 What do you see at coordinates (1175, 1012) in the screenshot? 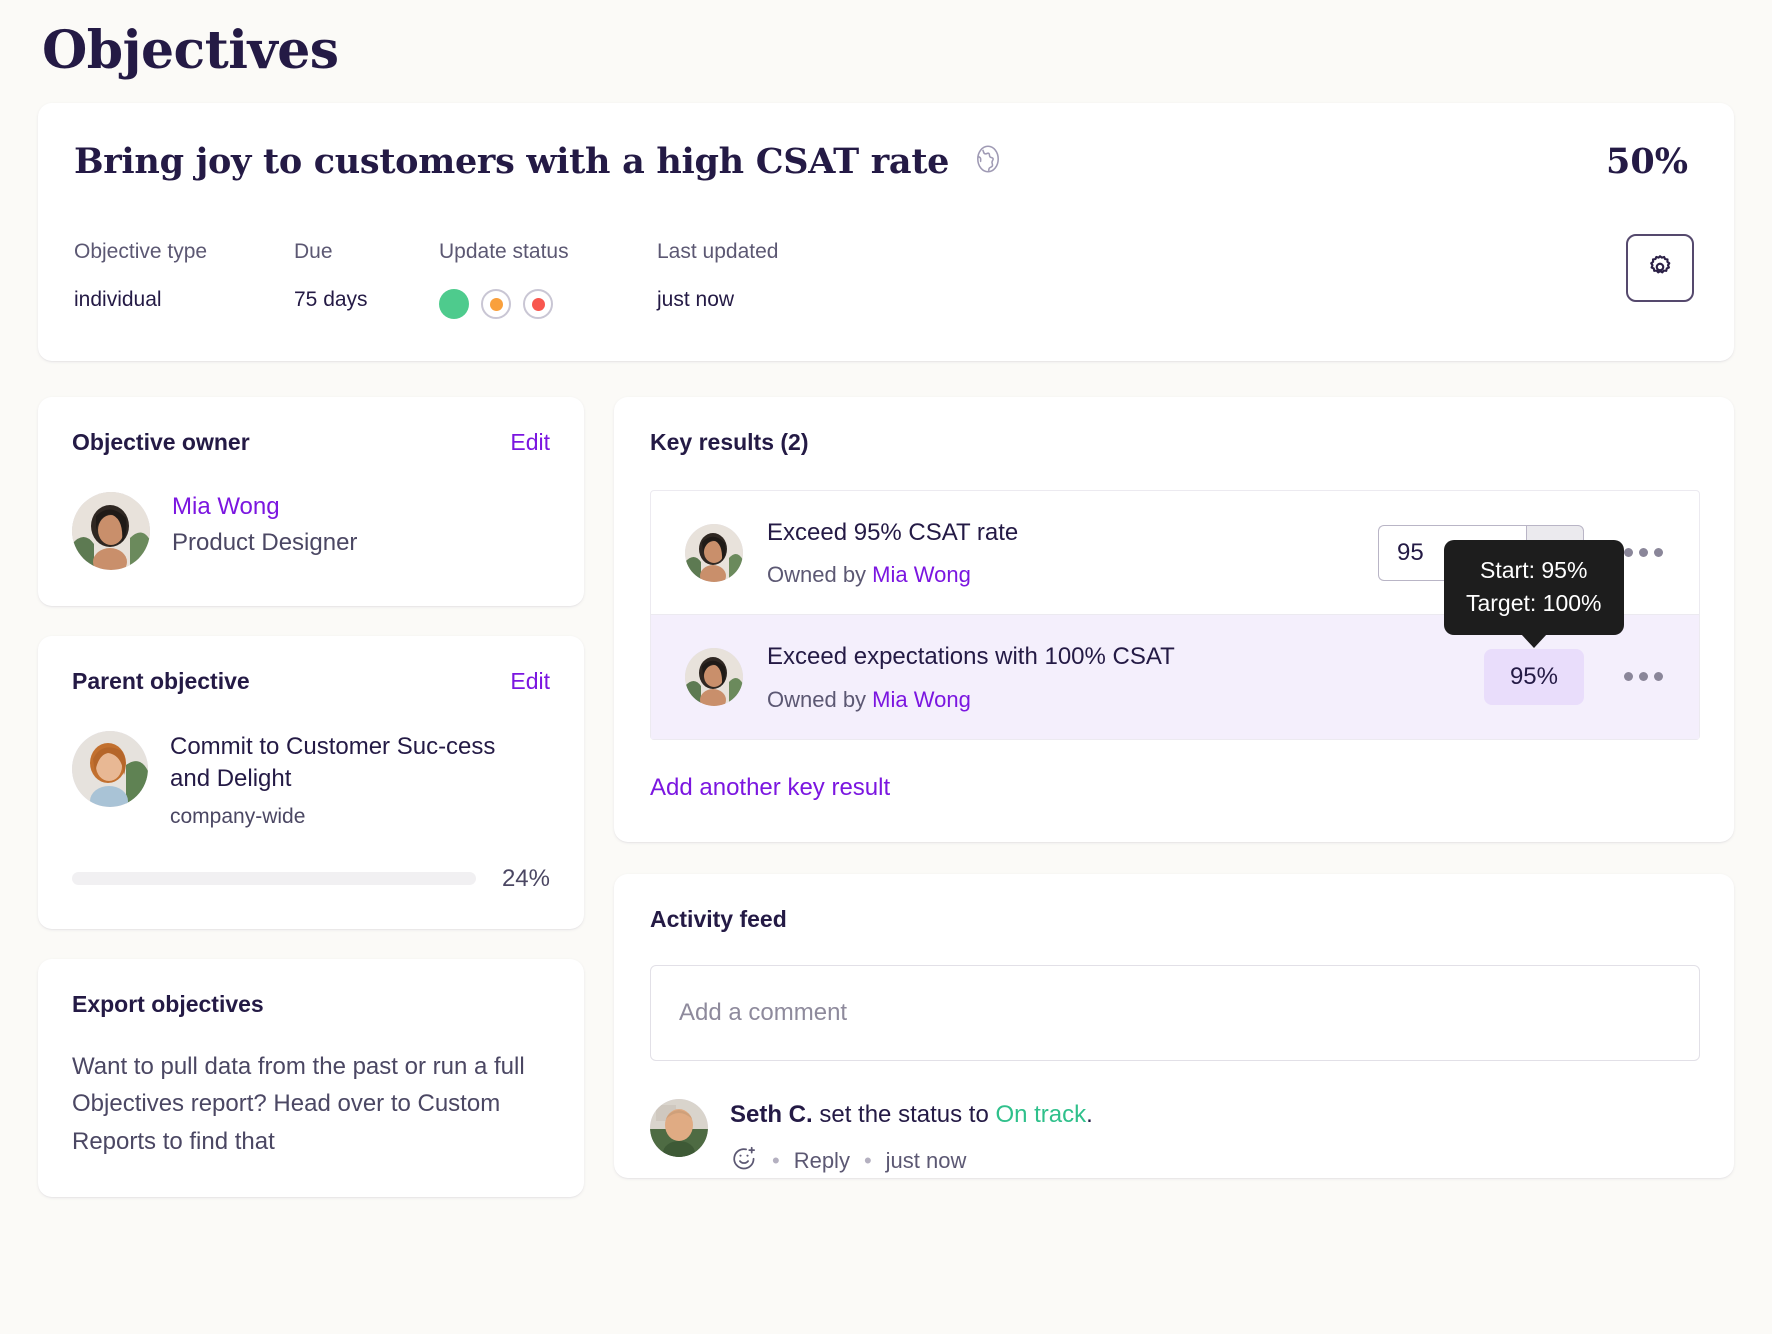
I see `add-comment-input: Add a comment` at bounding box center [1175, 1012].